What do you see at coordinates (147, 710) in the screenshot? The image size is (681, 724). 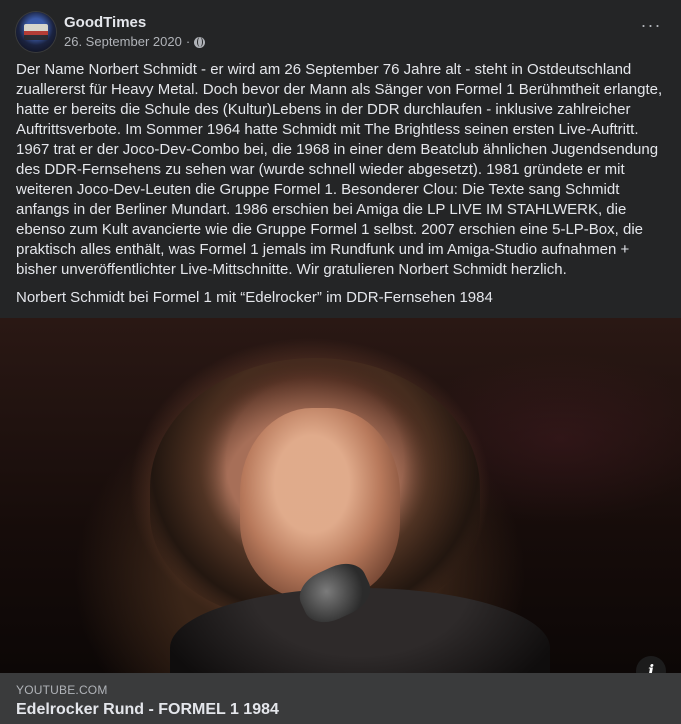 I see `link-title: Edelrocker Rund - FORMEL 1 1984` at bounding box center [147, 710].